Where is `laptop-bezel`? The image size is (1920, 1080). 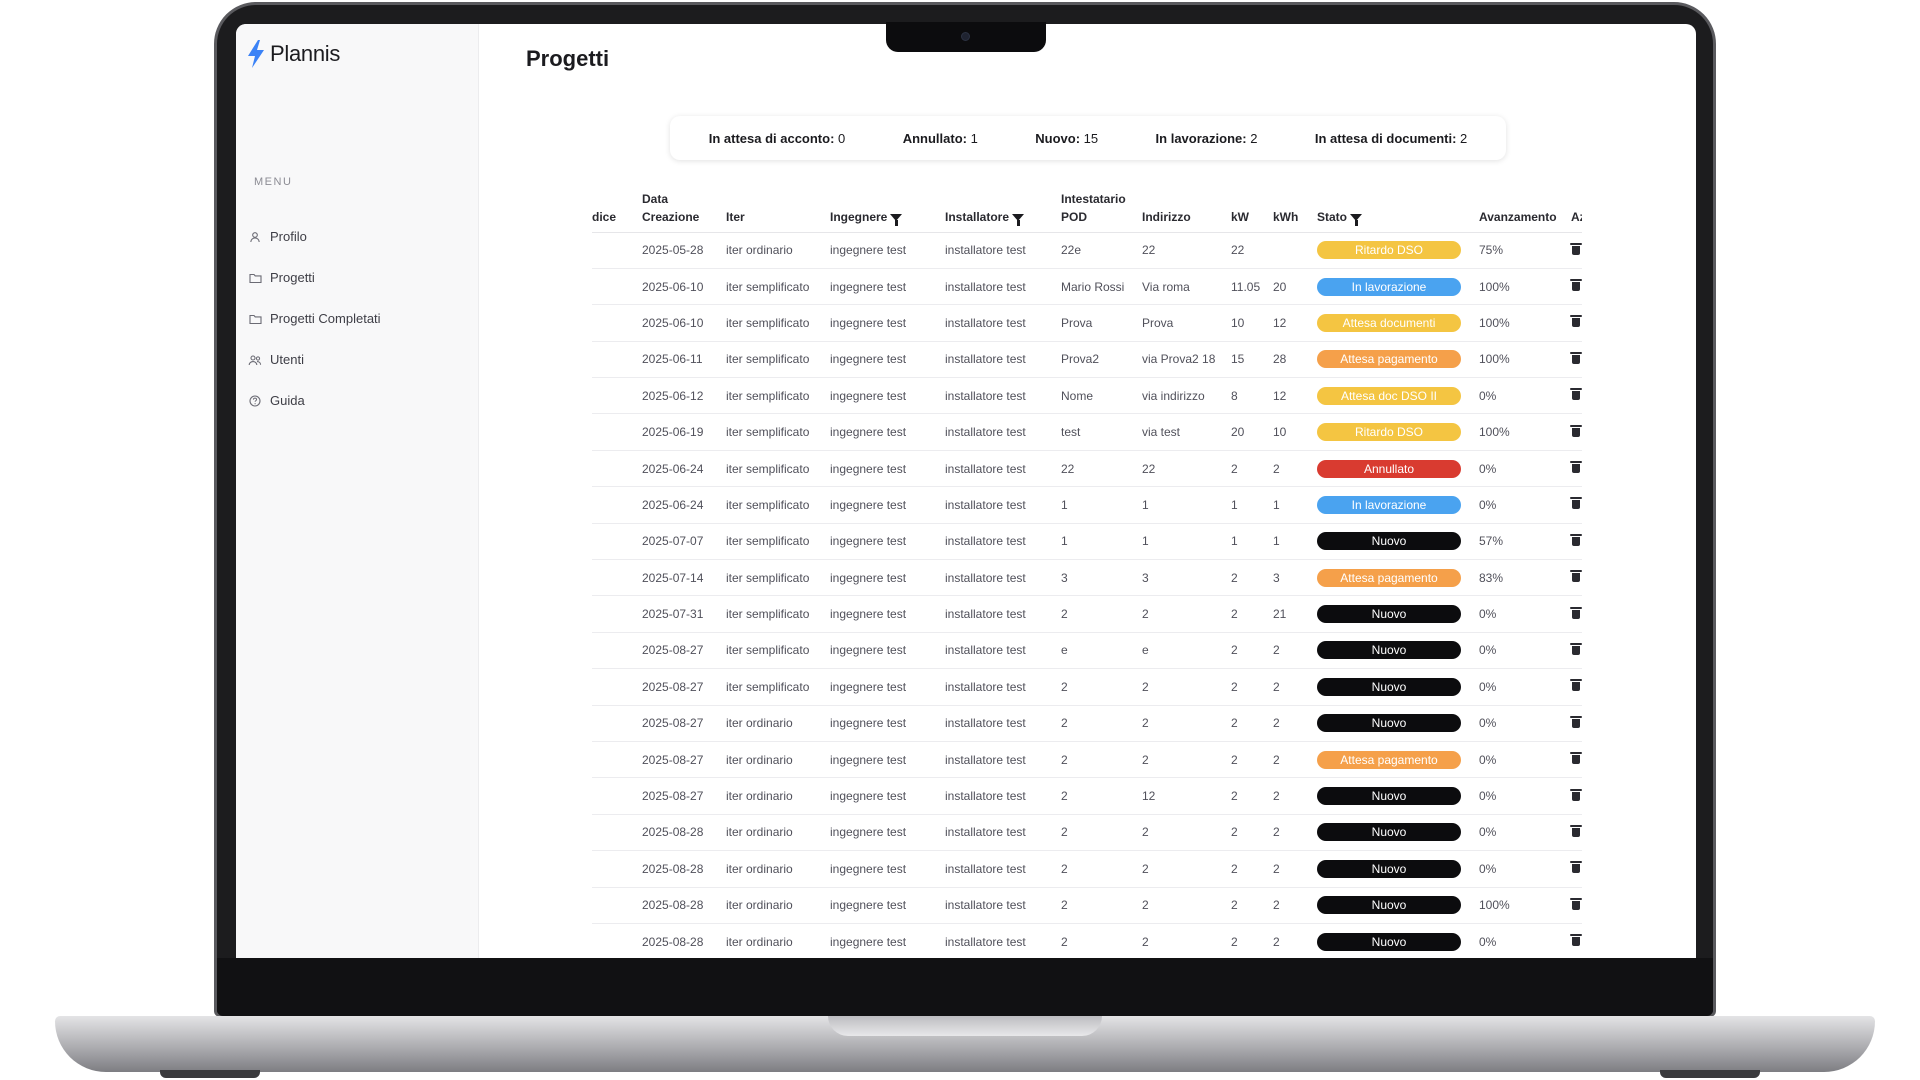 laptop-bezel is located at coordinates (965, 987).